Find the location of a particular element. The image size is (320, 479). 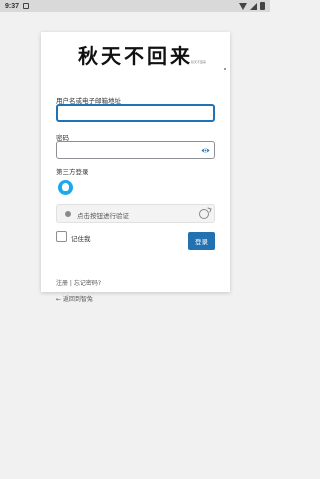

status-icons is located at coordinates (252, 6).